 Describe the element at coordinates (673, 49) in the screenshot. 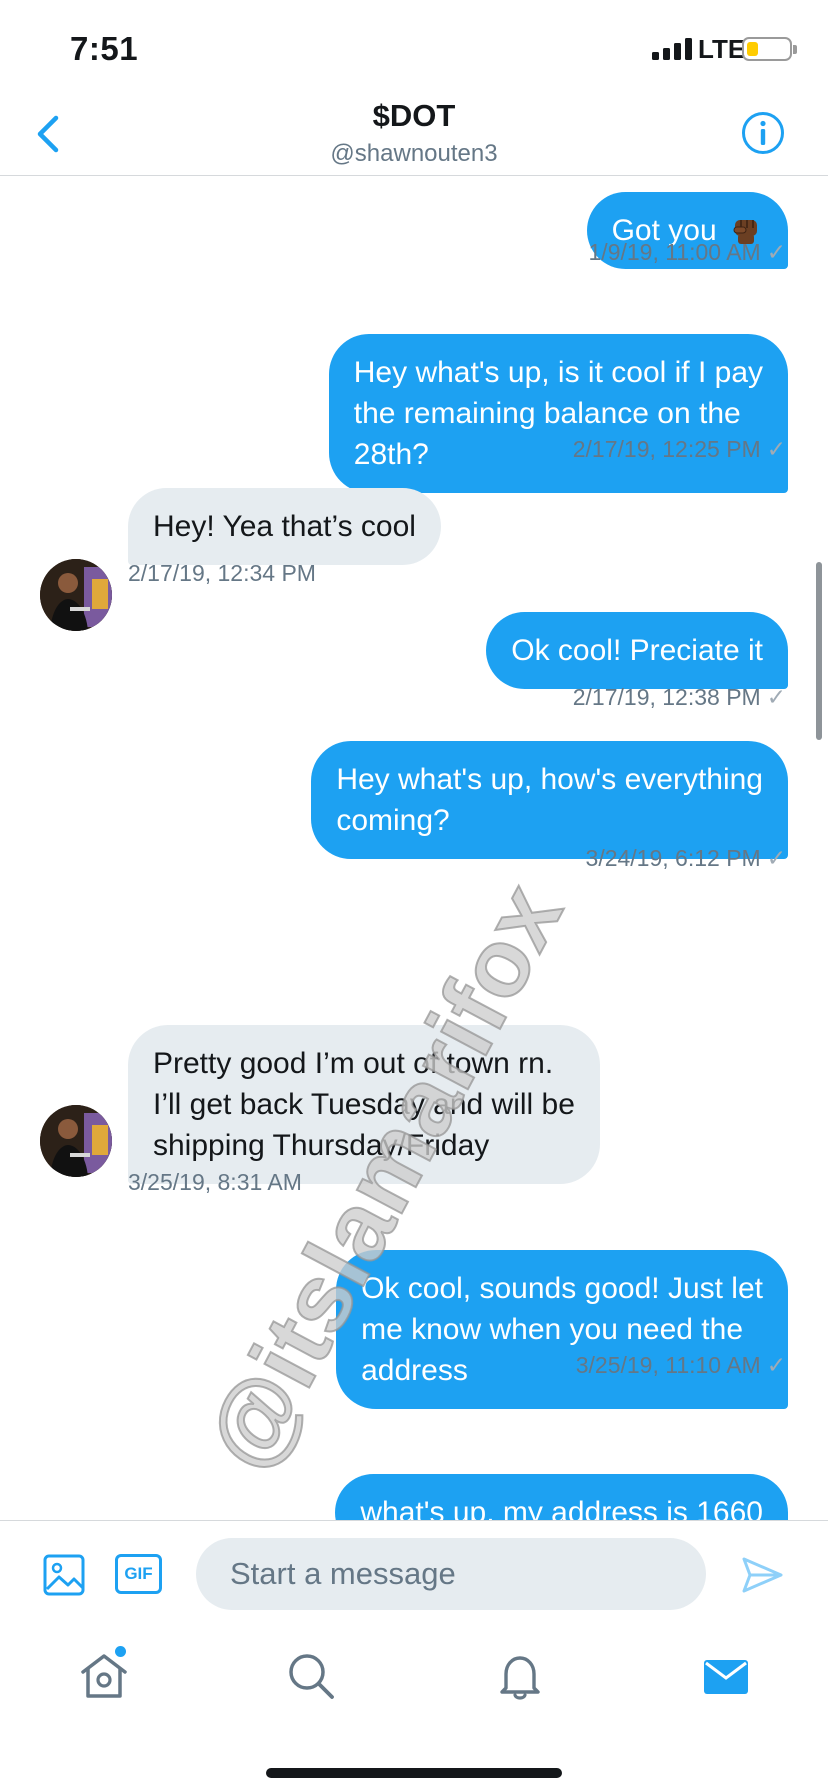

I see `signal-icon` at that location.